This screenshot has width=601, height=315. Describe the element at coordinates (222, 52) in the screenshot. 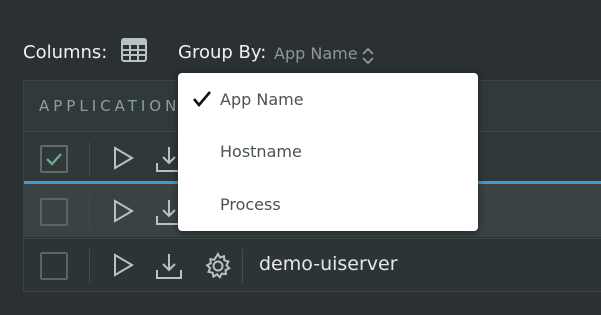

I see `group-by-label: Group By:` at that location.